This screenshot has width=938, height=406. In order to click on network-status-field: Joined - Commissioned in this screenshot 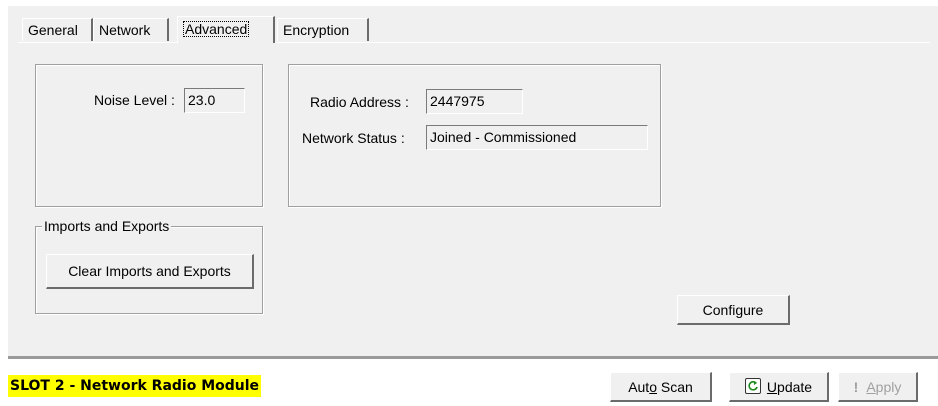, I will do `click(537, 137)`.